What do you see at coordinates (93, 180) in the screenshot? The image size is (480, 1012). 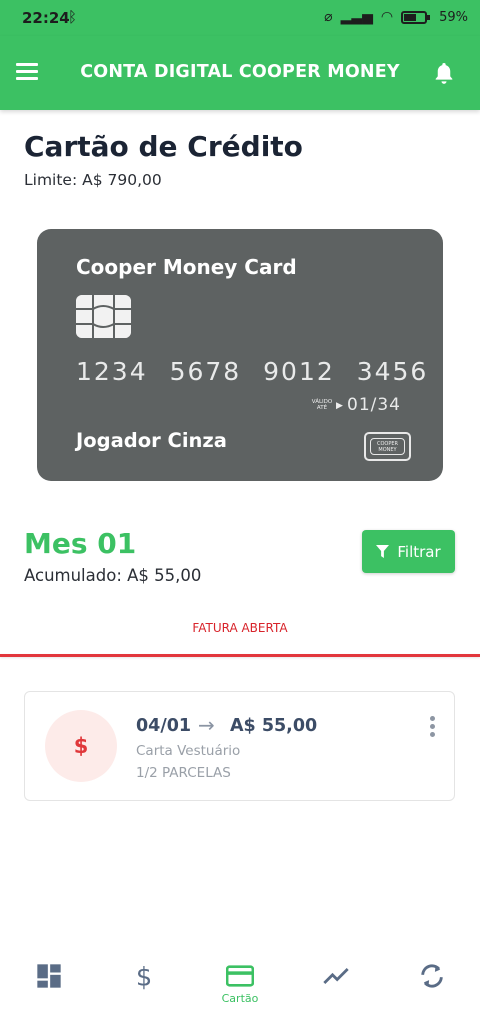 I see `credit-limit: Limite: A$ 790,00` at bounding box center [93, 180].